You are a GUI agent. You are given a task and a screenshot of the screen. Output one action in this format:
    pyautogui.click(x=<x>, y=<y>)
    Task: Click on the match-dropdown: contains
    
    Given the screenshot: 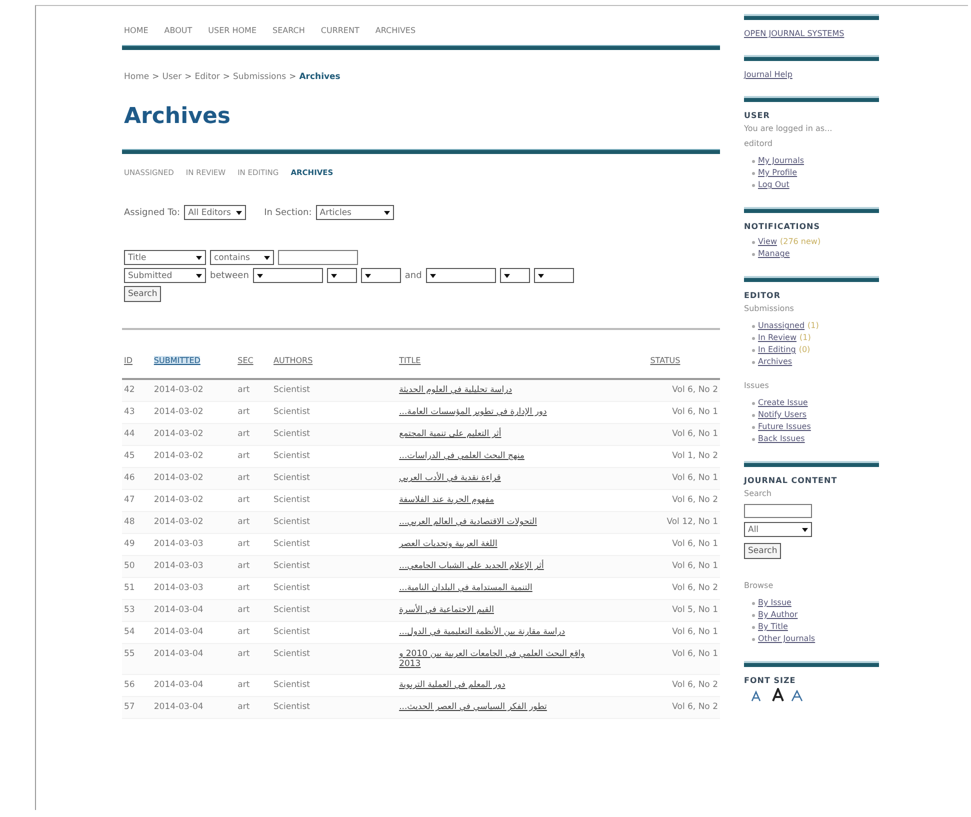 What is the action you would take?
    pyautogui.click(x=242, y=257)
    